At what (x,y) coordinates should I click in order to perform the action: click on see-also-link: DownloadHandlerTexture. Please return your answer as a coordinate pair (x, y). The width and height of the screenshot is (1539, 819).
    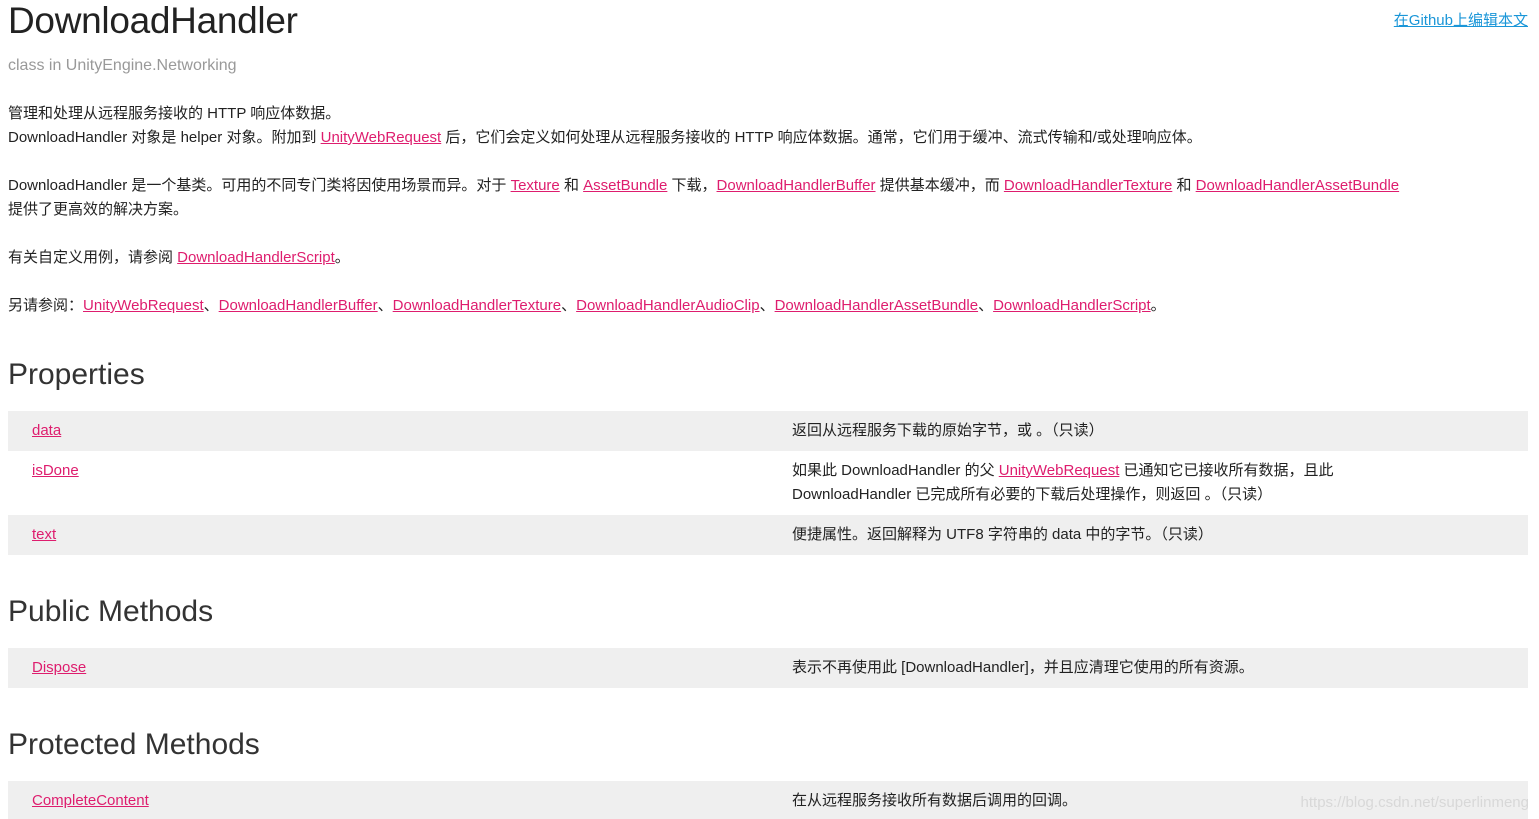
    Looking at the image, I should click on (477, 305).